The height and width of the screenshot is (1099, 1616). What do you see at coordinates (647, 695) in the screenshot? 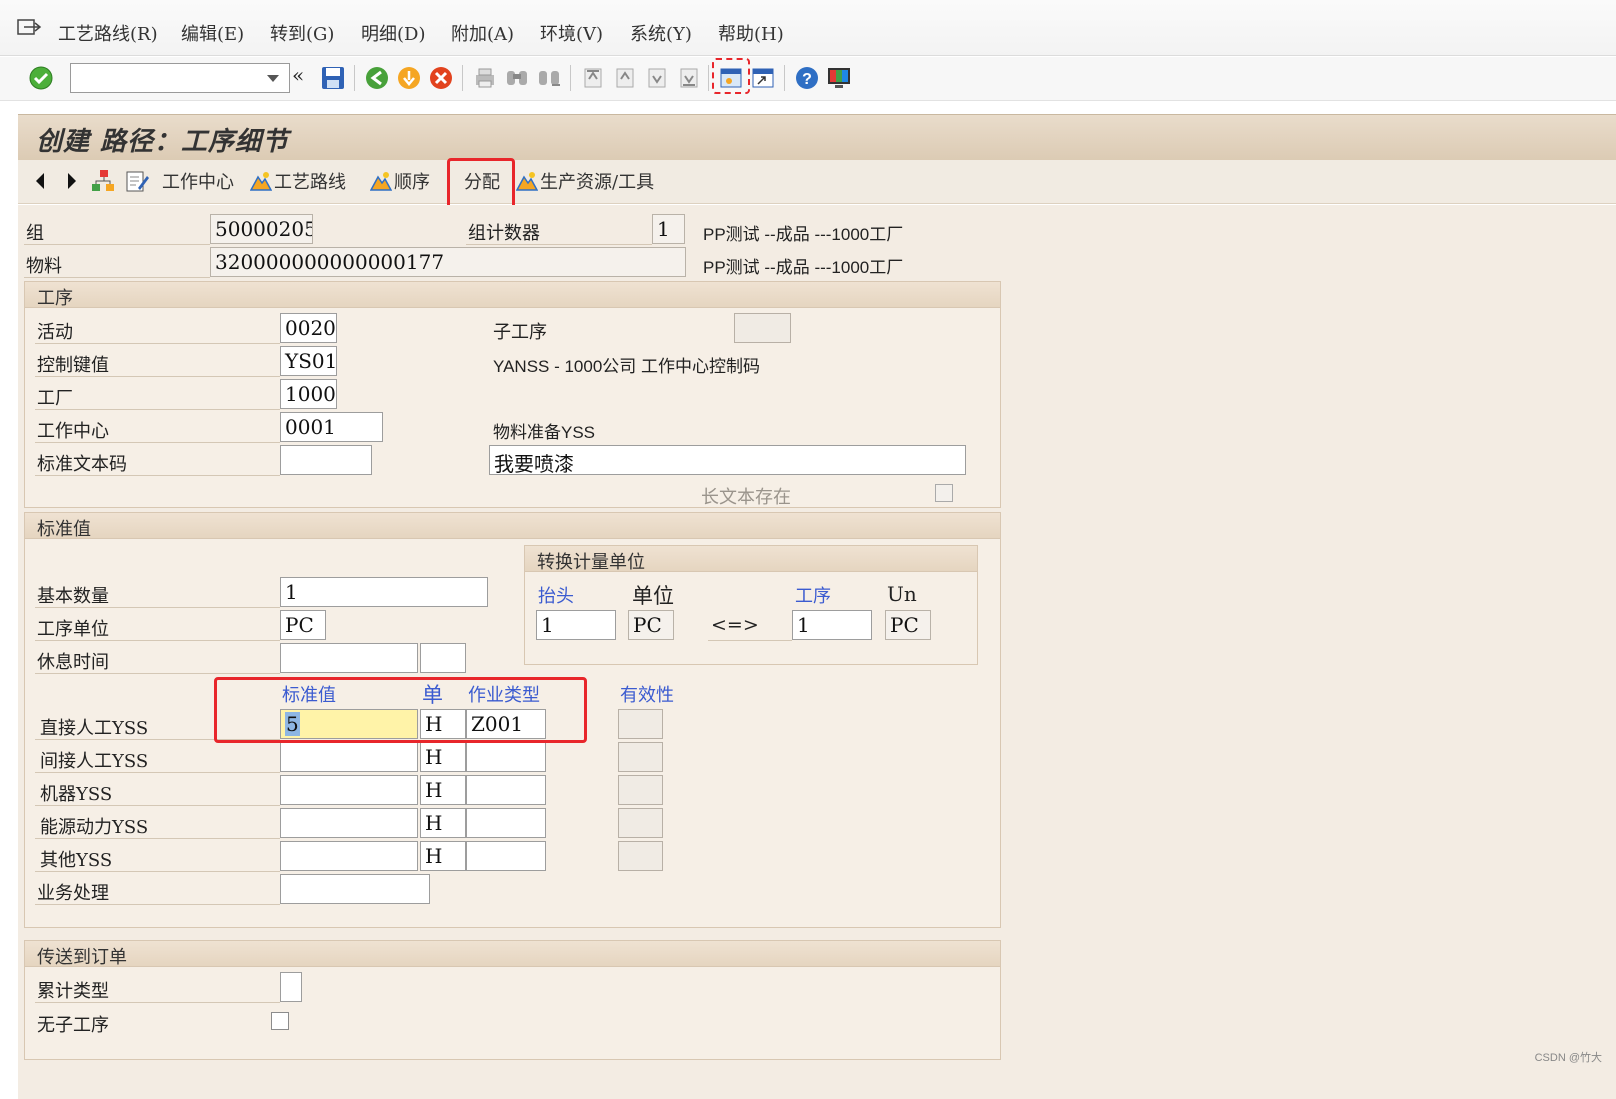
I see `col-validity: 有效性` at bounding box center [647, 695].